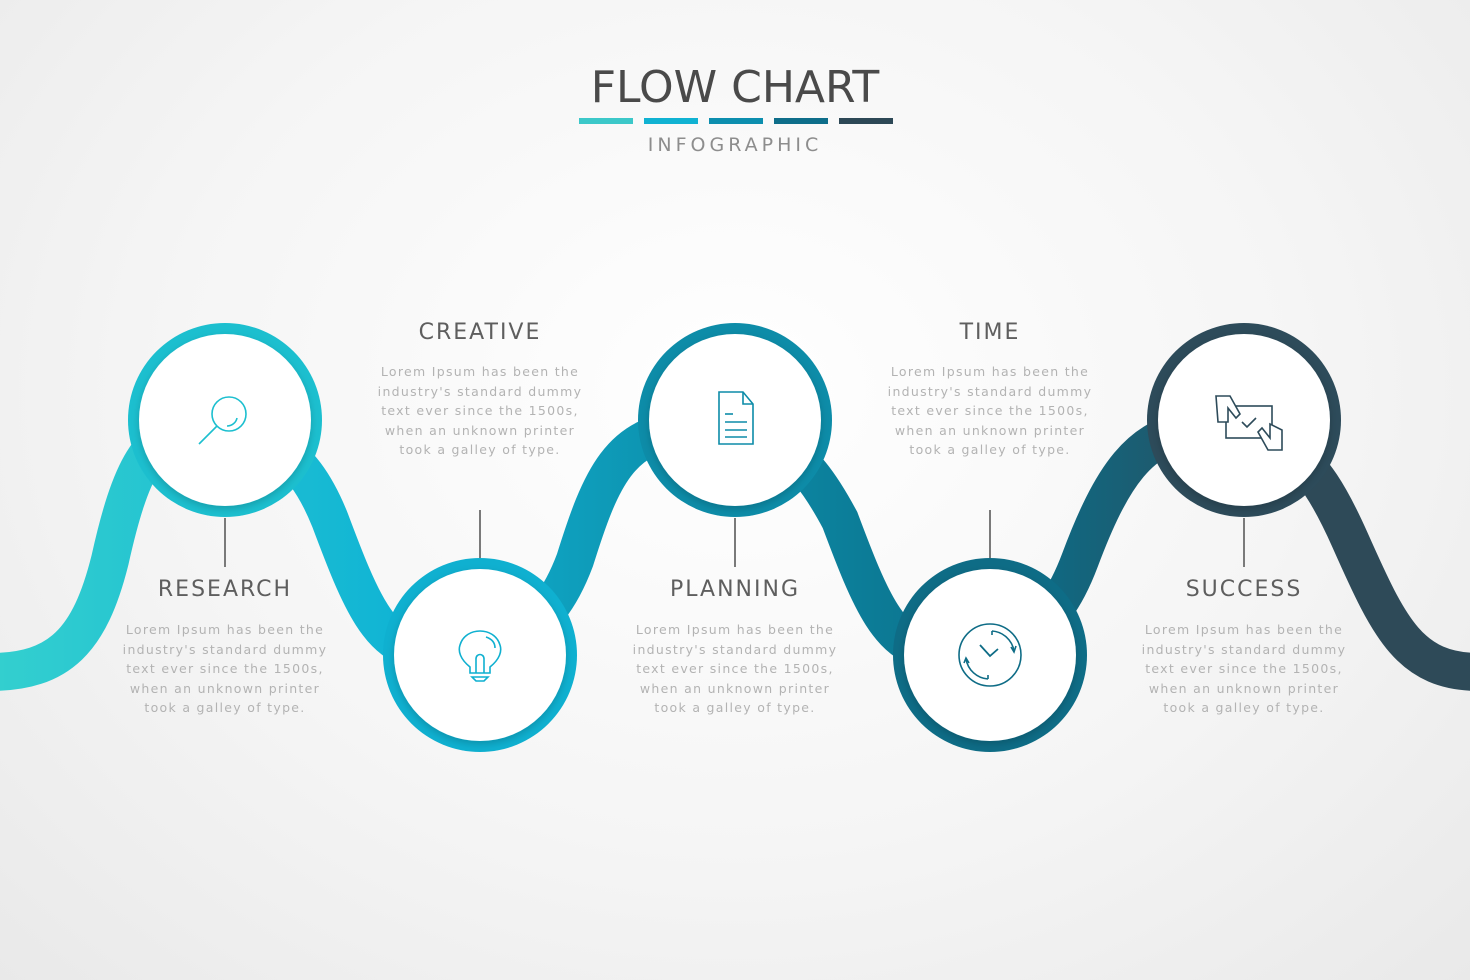 The image size is (1470, 980). What do you see at coordinates (990, 655) in the screenshot?
I see `step-node-time` at bounding box center [990, 655].